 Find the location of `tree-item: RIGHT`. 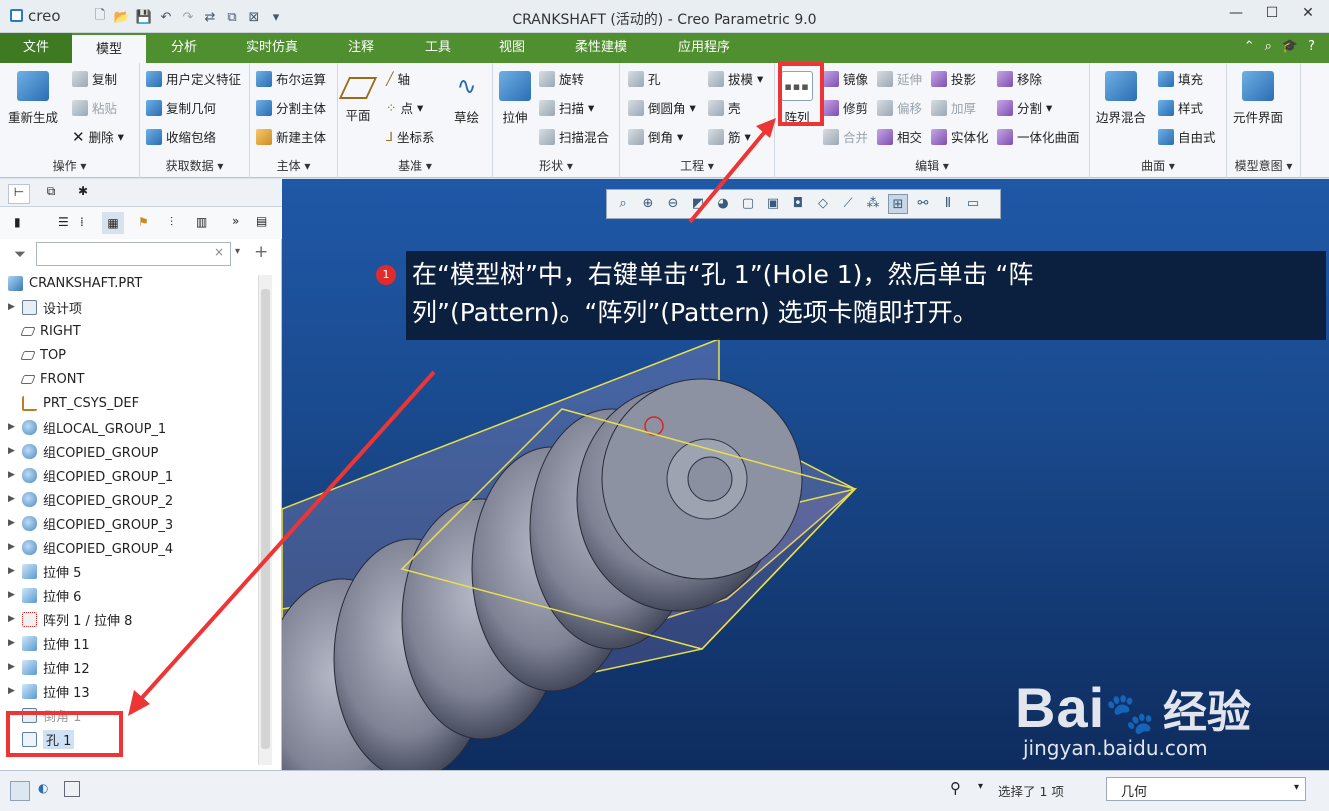

tree-item: RIGHT is located at coordinates (133, 331).